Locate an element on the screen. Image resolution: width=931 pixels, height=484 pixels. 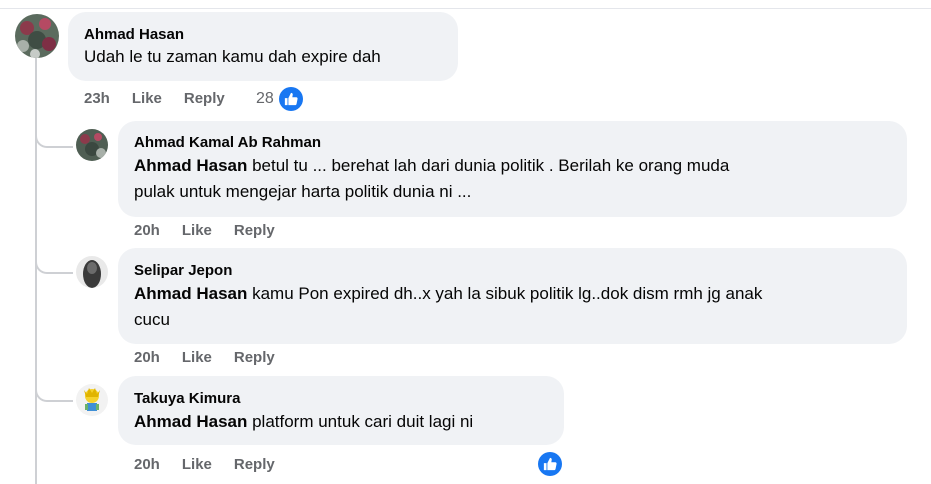
comment-text: Udah le tu zaman kamu dah expire dah is located at coordinates (232, 56).